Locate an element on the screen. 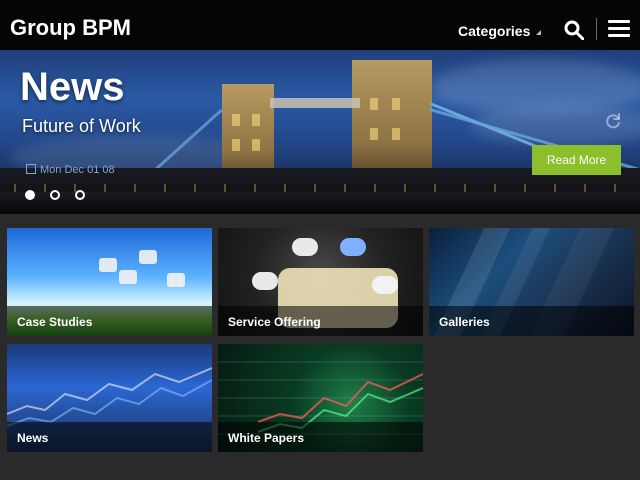  tile-label: White Papers is located at coordinates (266, 438).